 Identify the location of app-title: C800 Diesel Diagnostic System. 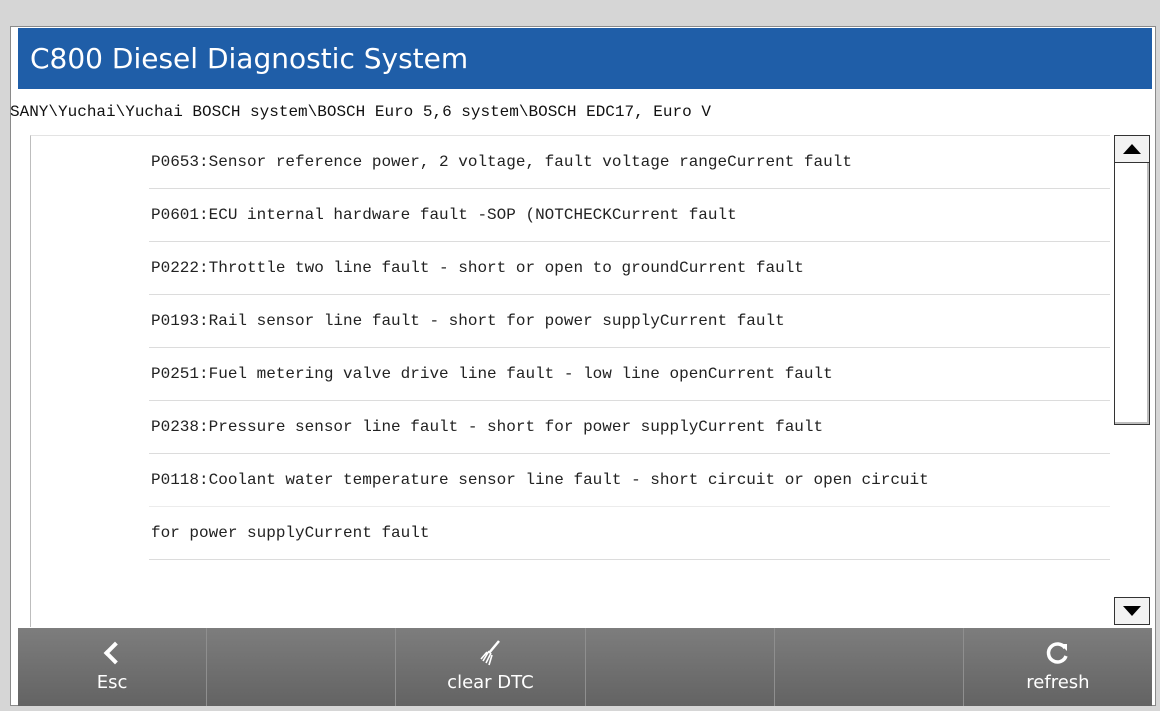
(249, 58).